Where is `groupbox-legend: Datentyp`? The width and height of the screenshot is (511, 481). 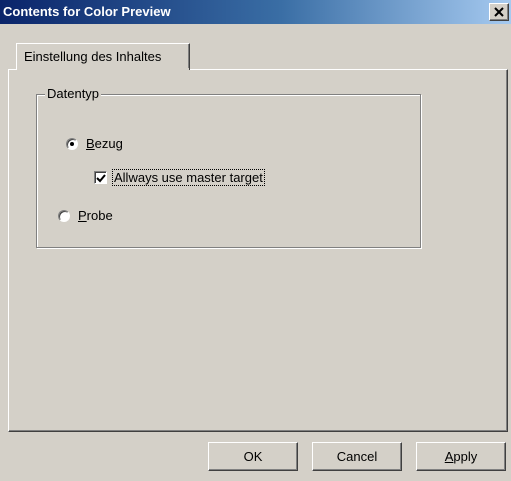
groupbox-legend: Datentyp is located at coordinates (73, 93).